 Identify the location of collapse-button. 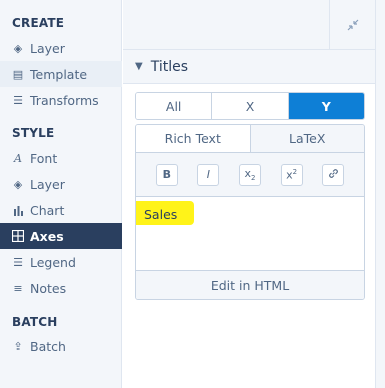
(352, 25).